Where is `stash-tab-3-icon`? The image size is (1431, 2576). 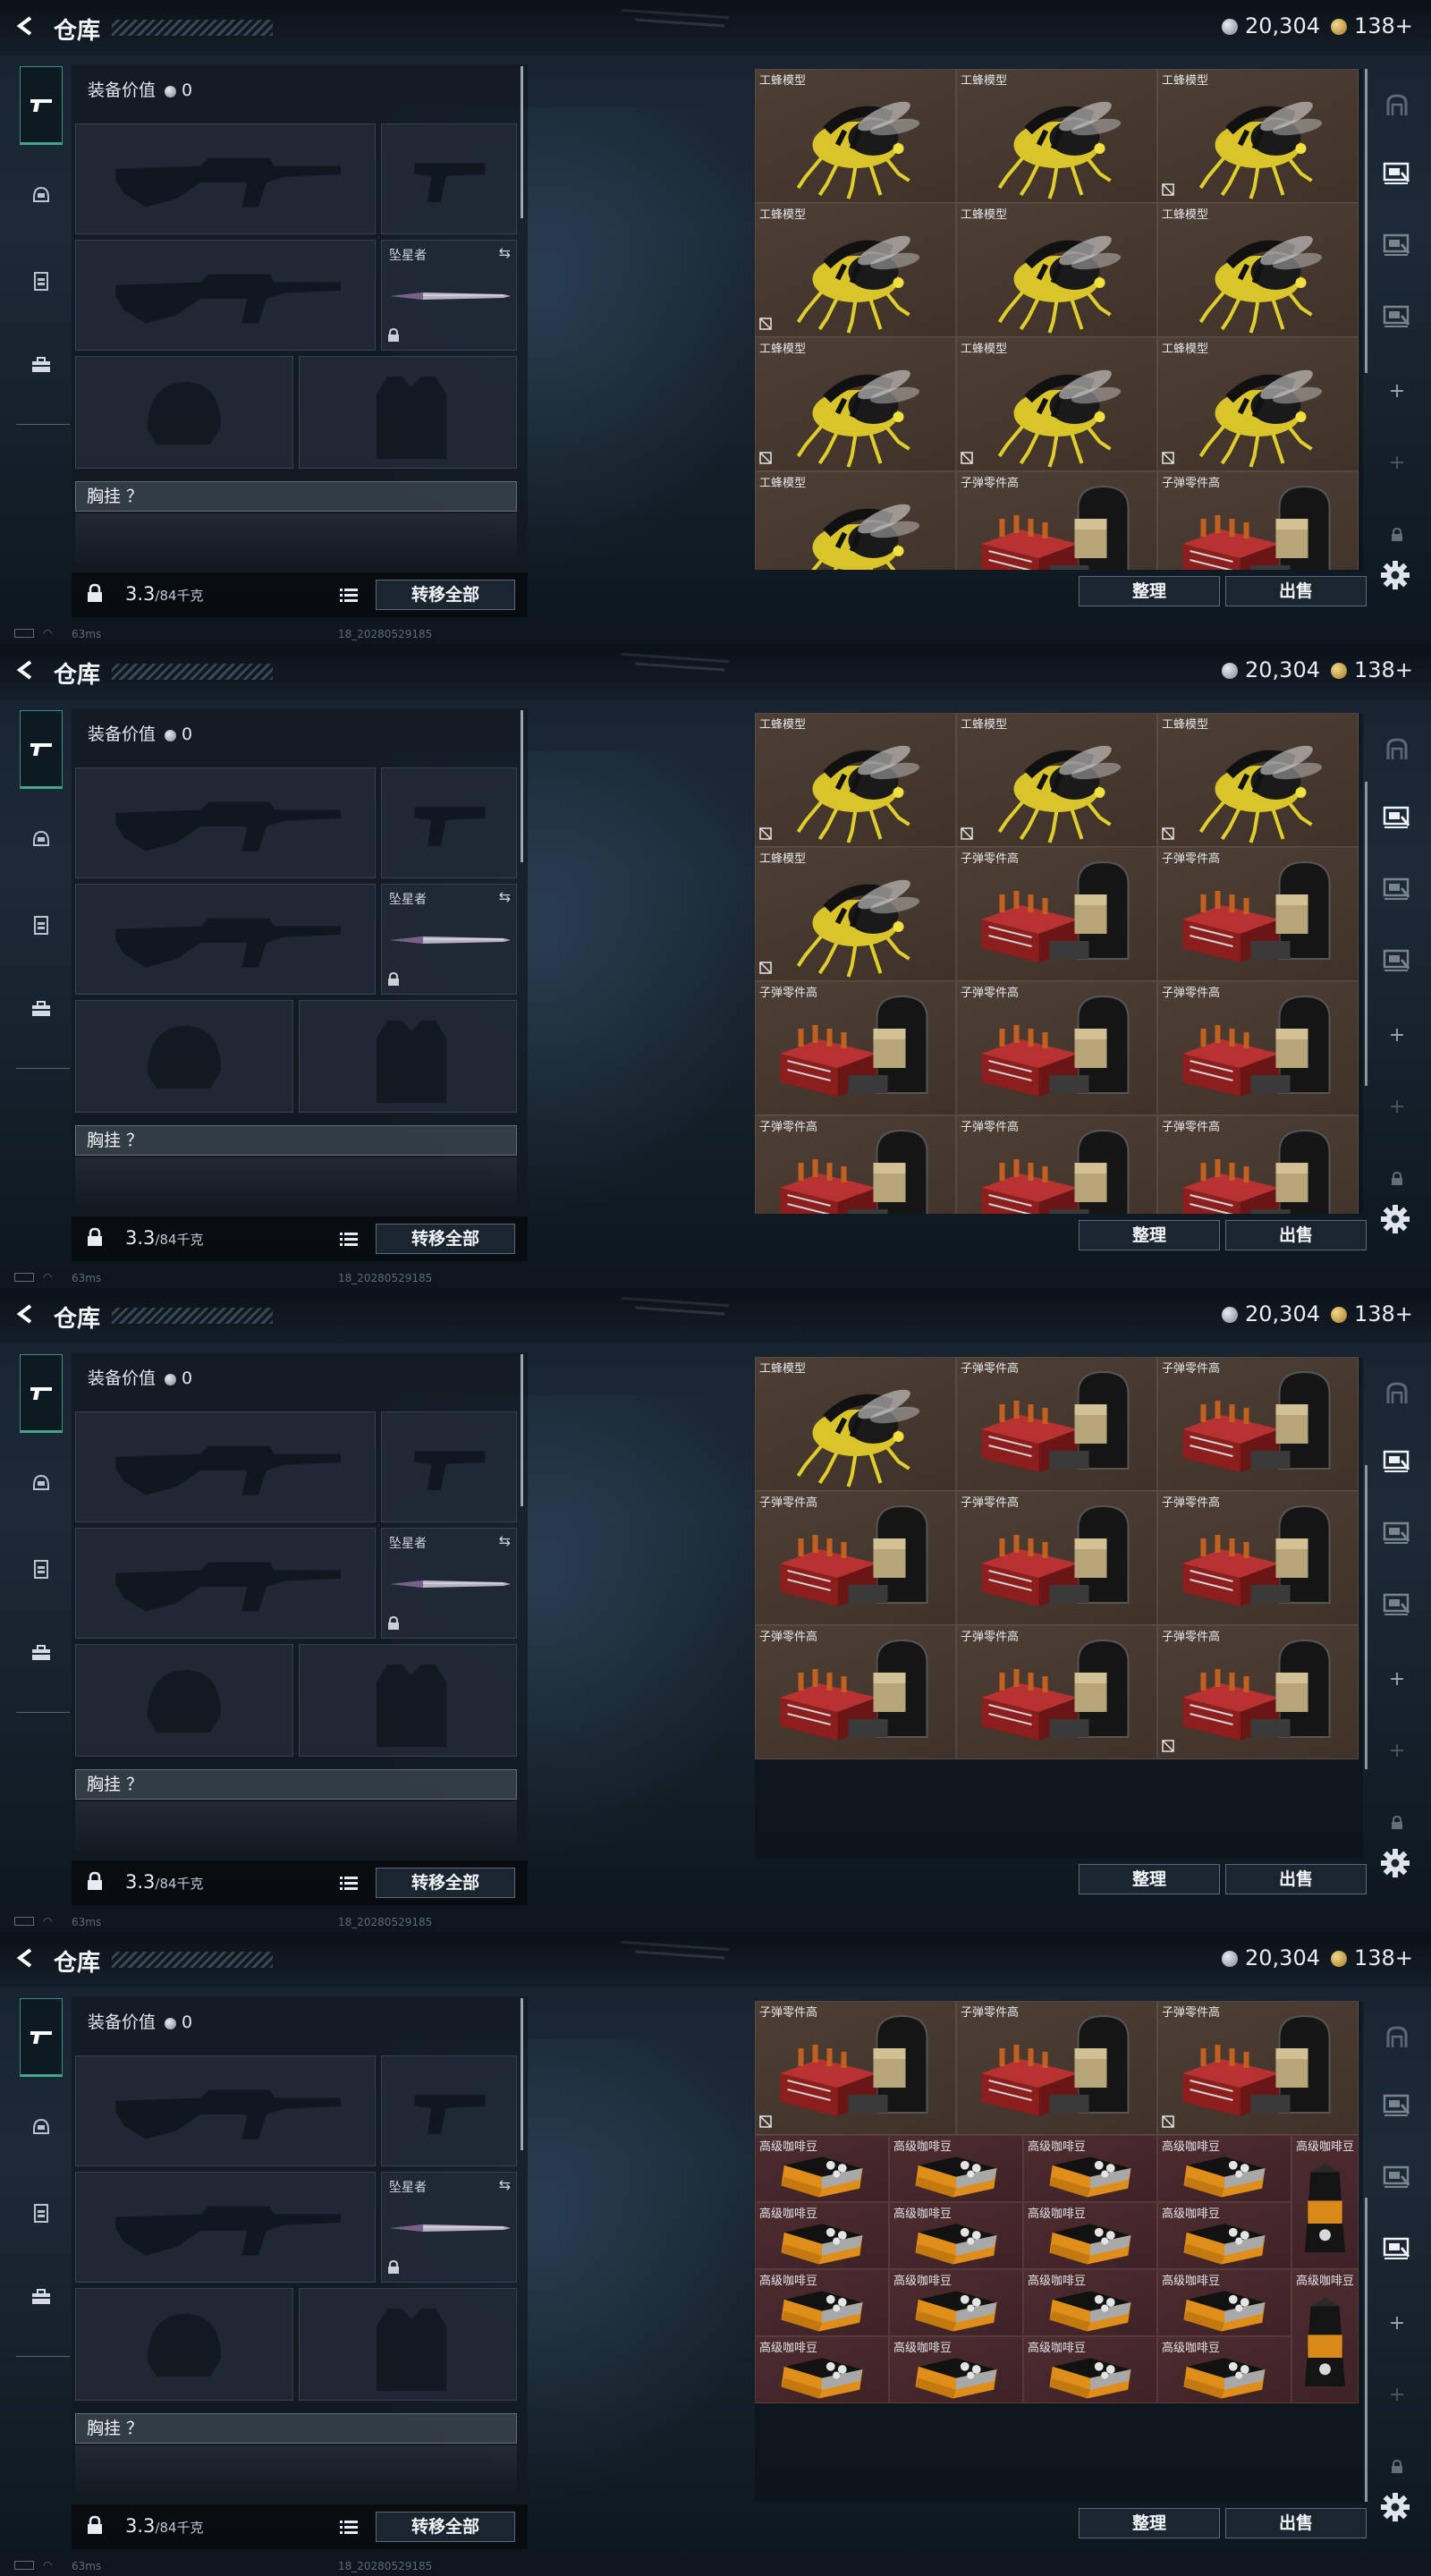
stash-tab-3-icon is located at coordinates (1397, 2249).